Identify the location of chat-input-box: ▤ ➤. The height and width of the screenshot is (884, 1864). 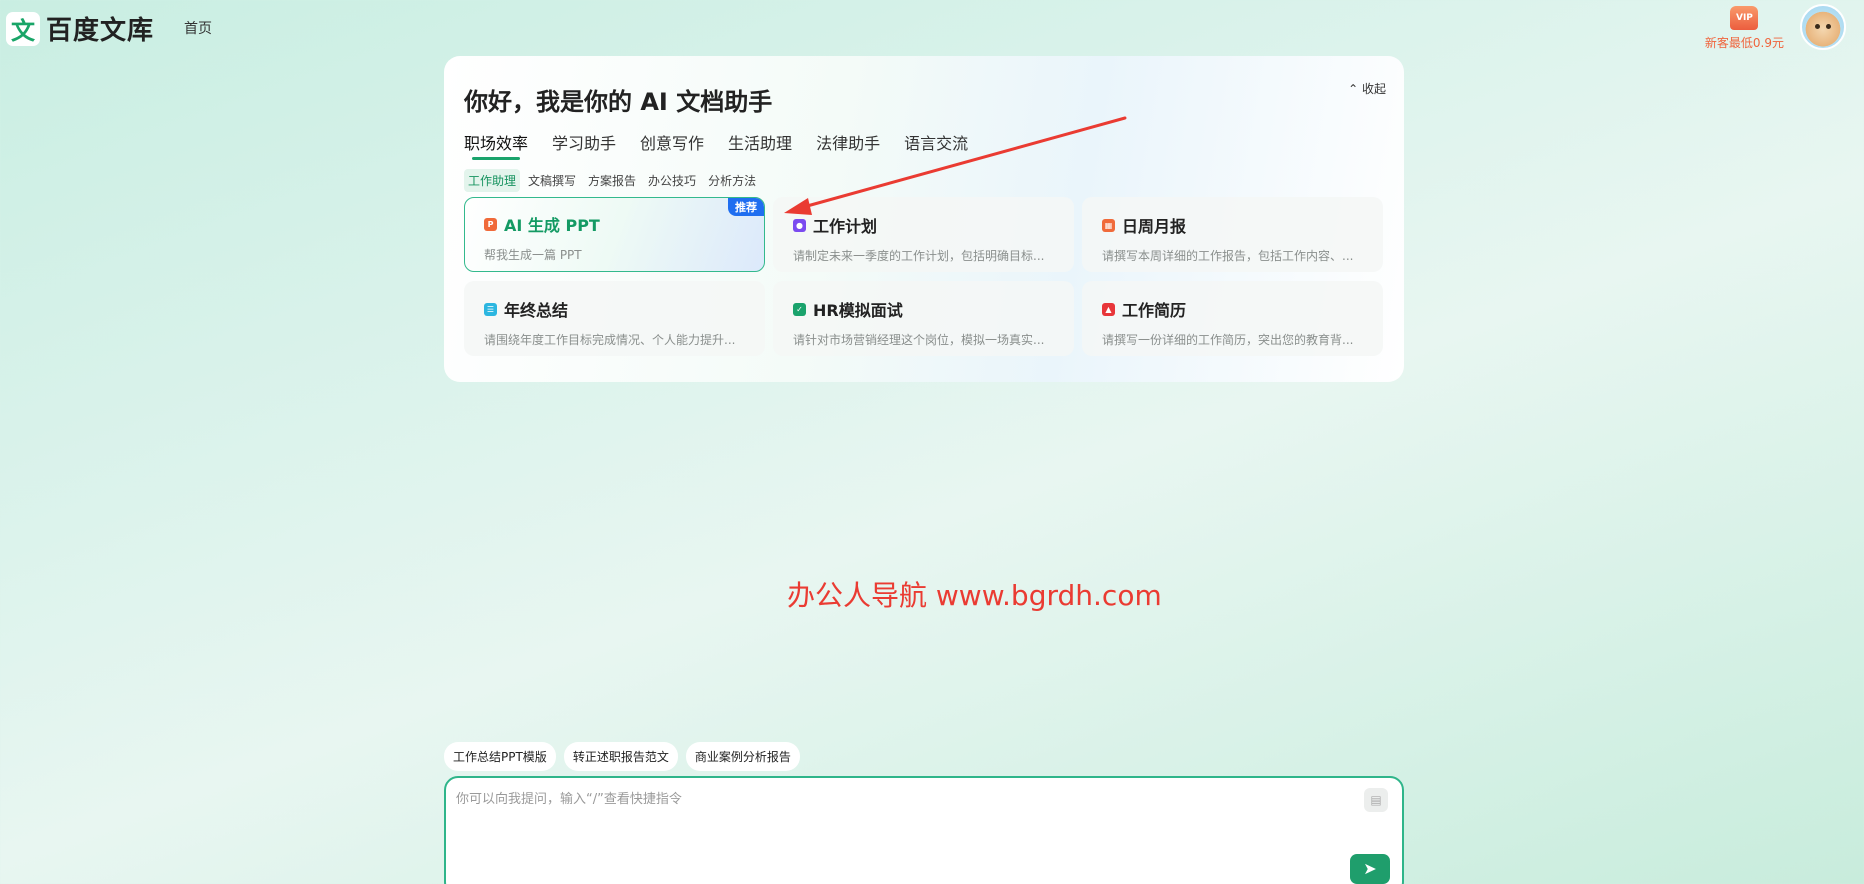
(924, 830).